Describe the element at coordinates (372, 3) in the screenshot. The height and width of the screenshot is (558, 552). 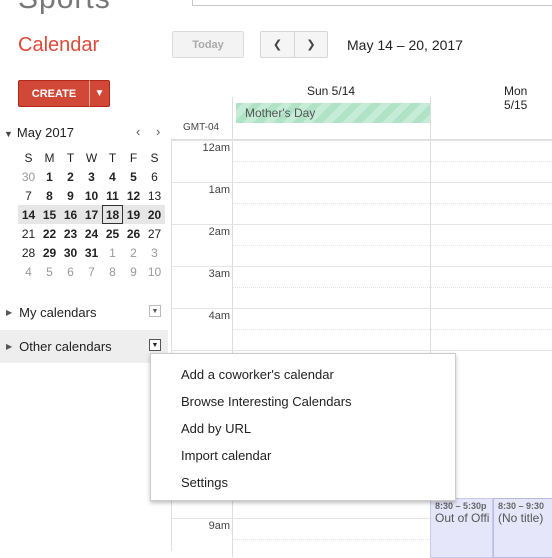
I see `search-box` at that location.